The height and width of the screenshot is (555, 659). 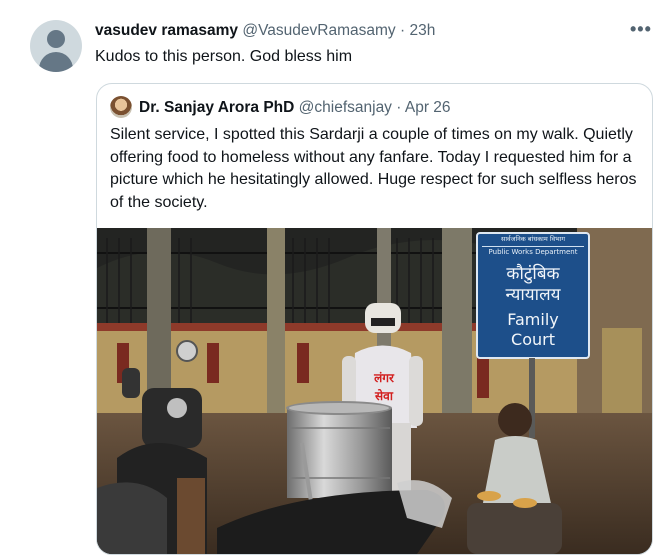 What do you see at coordinates (422, 30) in the screenshot?
I see `timestamp: 23h` at bounding box center [422, 30].